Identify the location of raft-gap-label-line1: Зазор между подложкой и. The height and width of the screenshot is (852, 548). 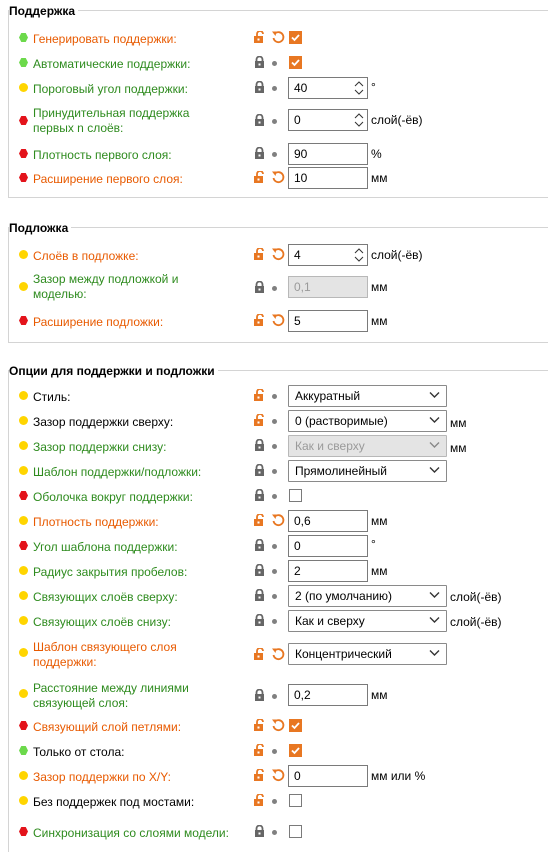
(106, 279).